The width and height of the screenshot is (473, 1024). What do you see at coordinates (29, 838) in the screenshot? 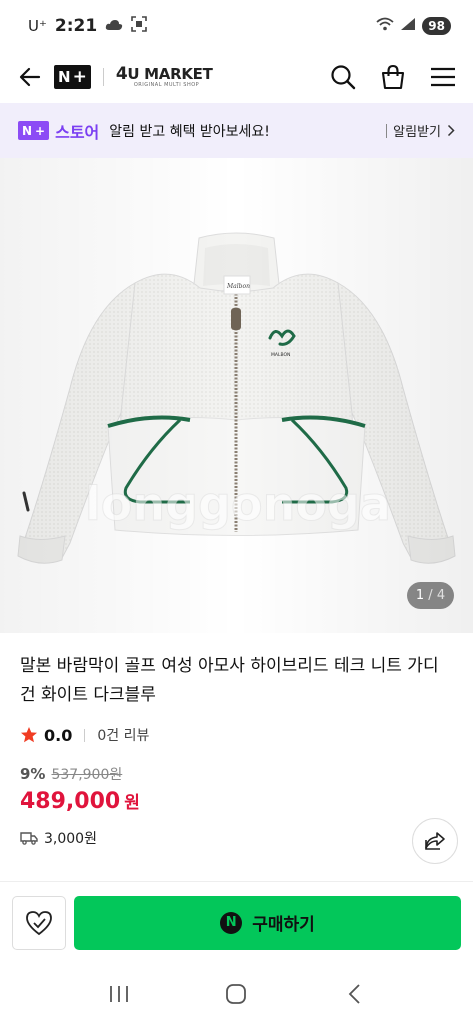
I see `truck-icon` at bounding box center [29, 838].